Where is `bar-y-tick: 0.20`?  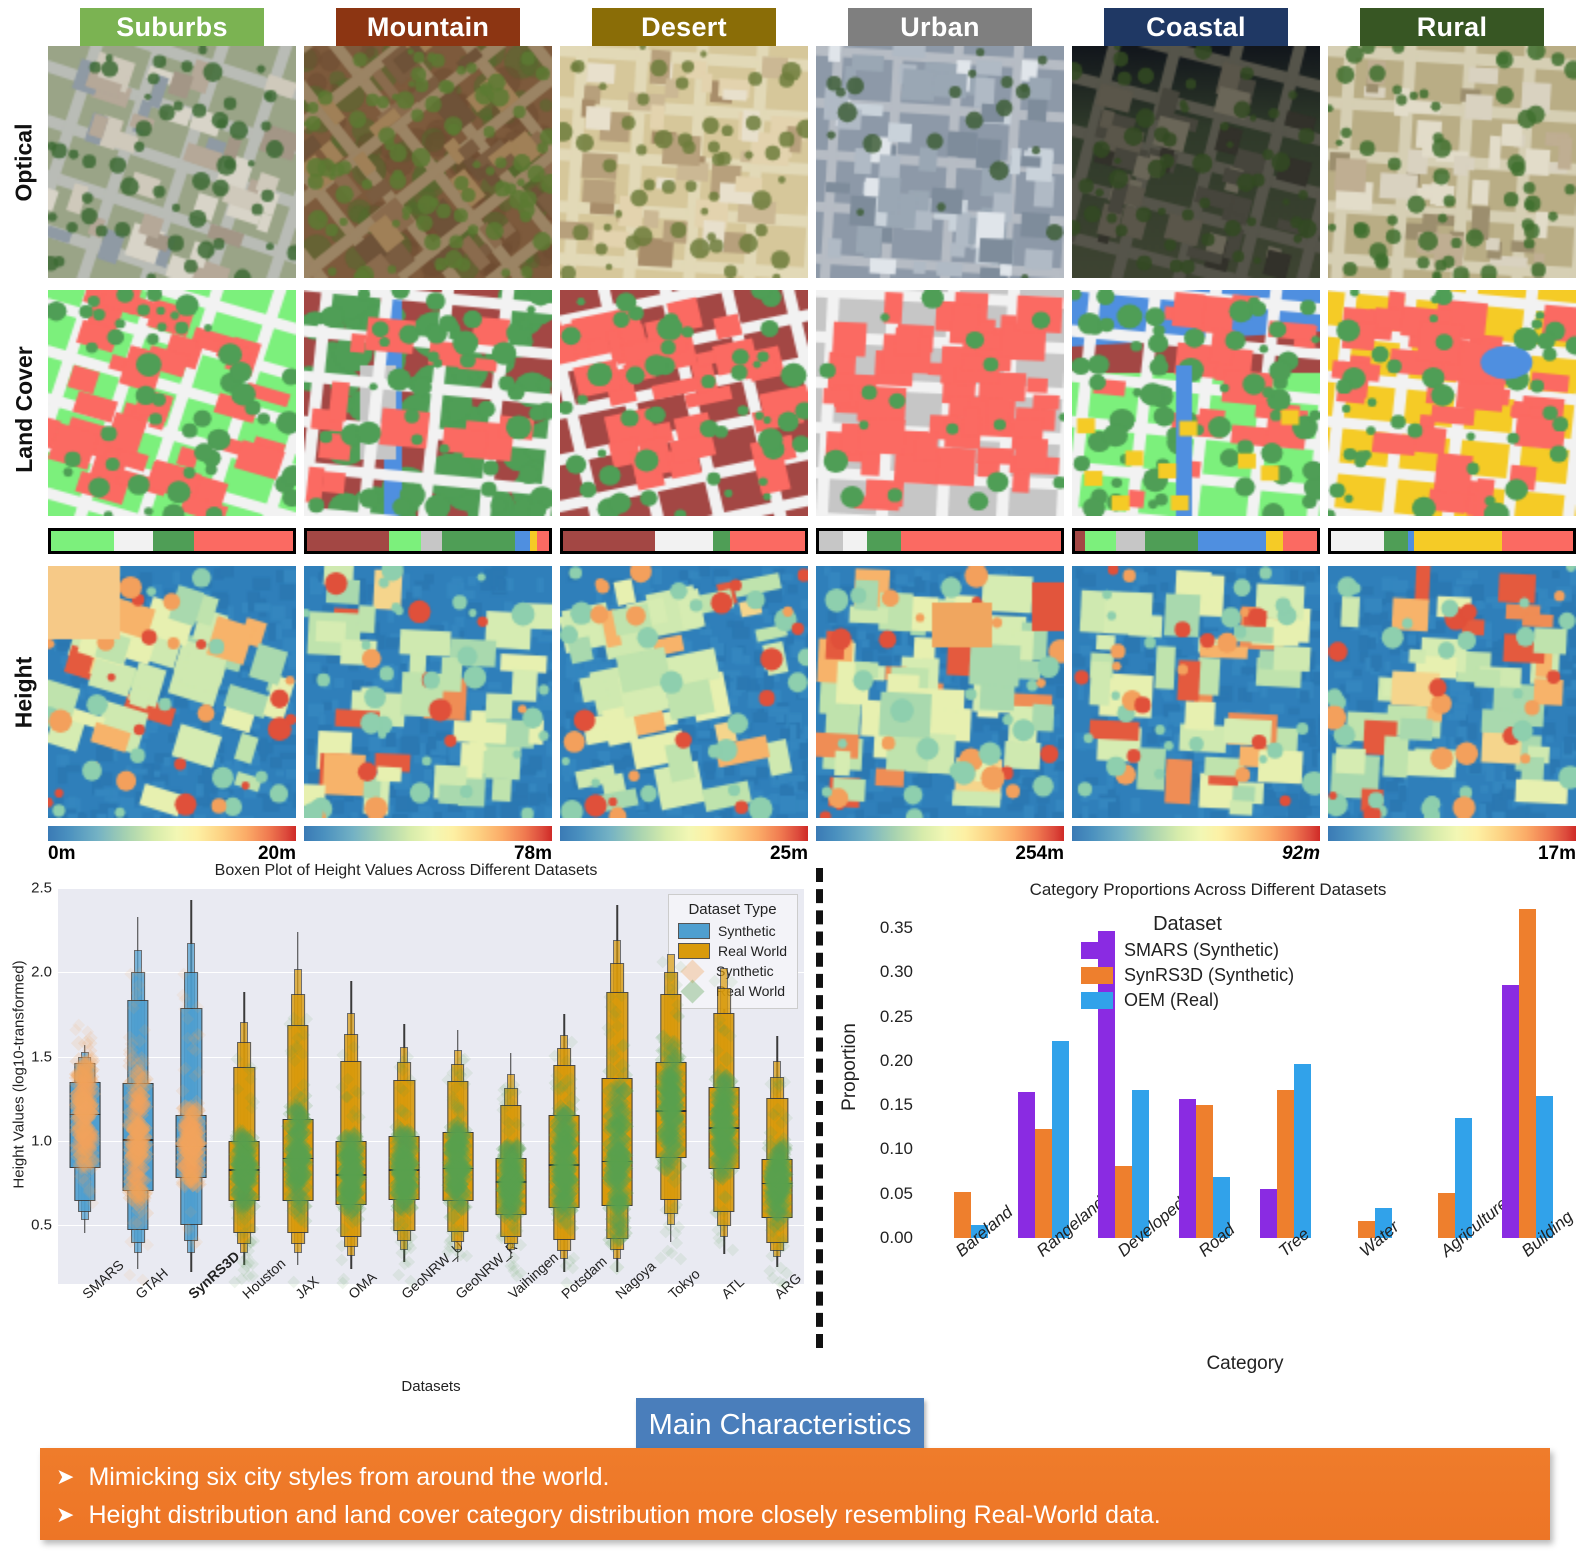
bar-y-tick: 0.20 is located at coordinates (896, 1060).